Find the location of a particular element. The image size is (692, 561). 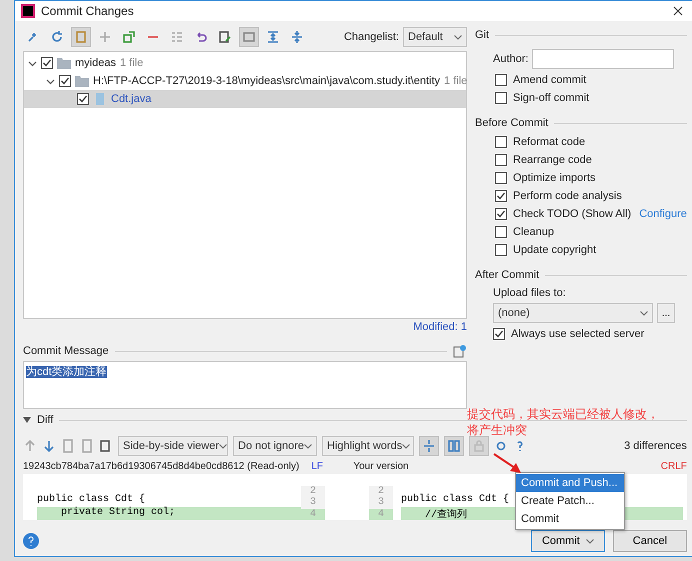

server-dropdown: (none) is located at coordinates (573, 313).